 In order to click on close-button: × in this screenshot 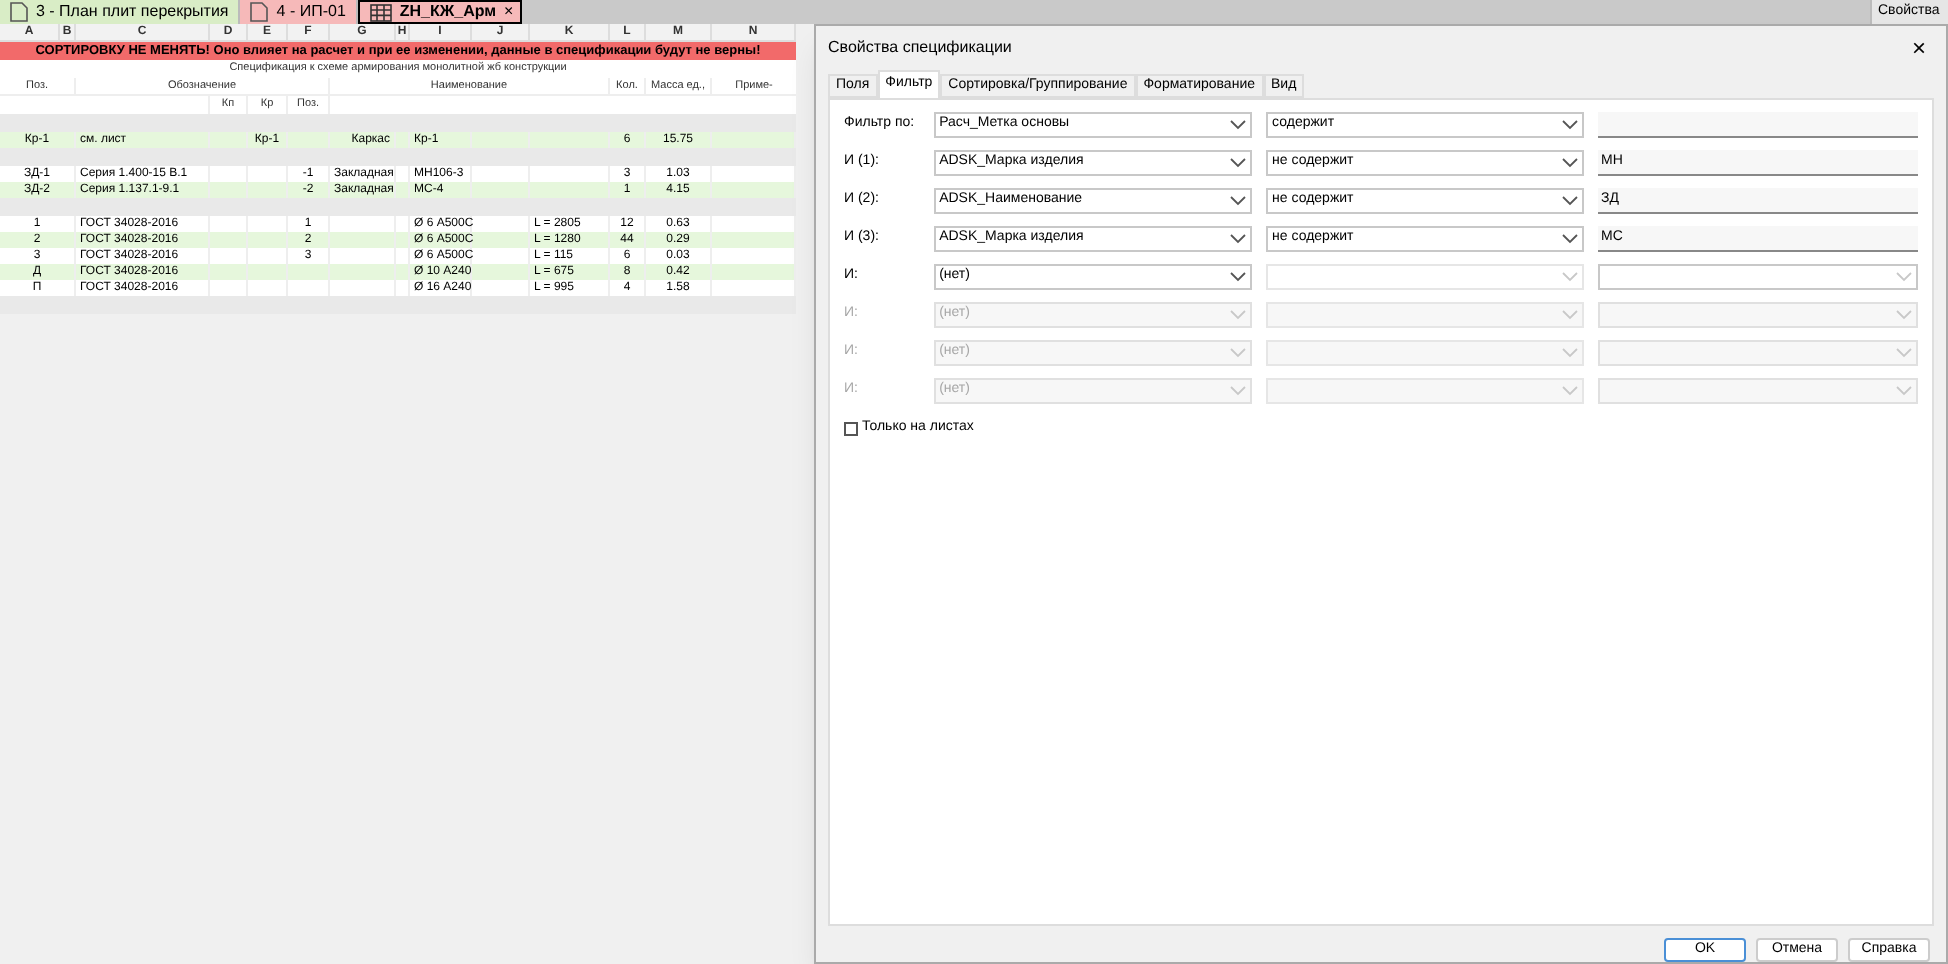, I will do `click(1918, 47)`.